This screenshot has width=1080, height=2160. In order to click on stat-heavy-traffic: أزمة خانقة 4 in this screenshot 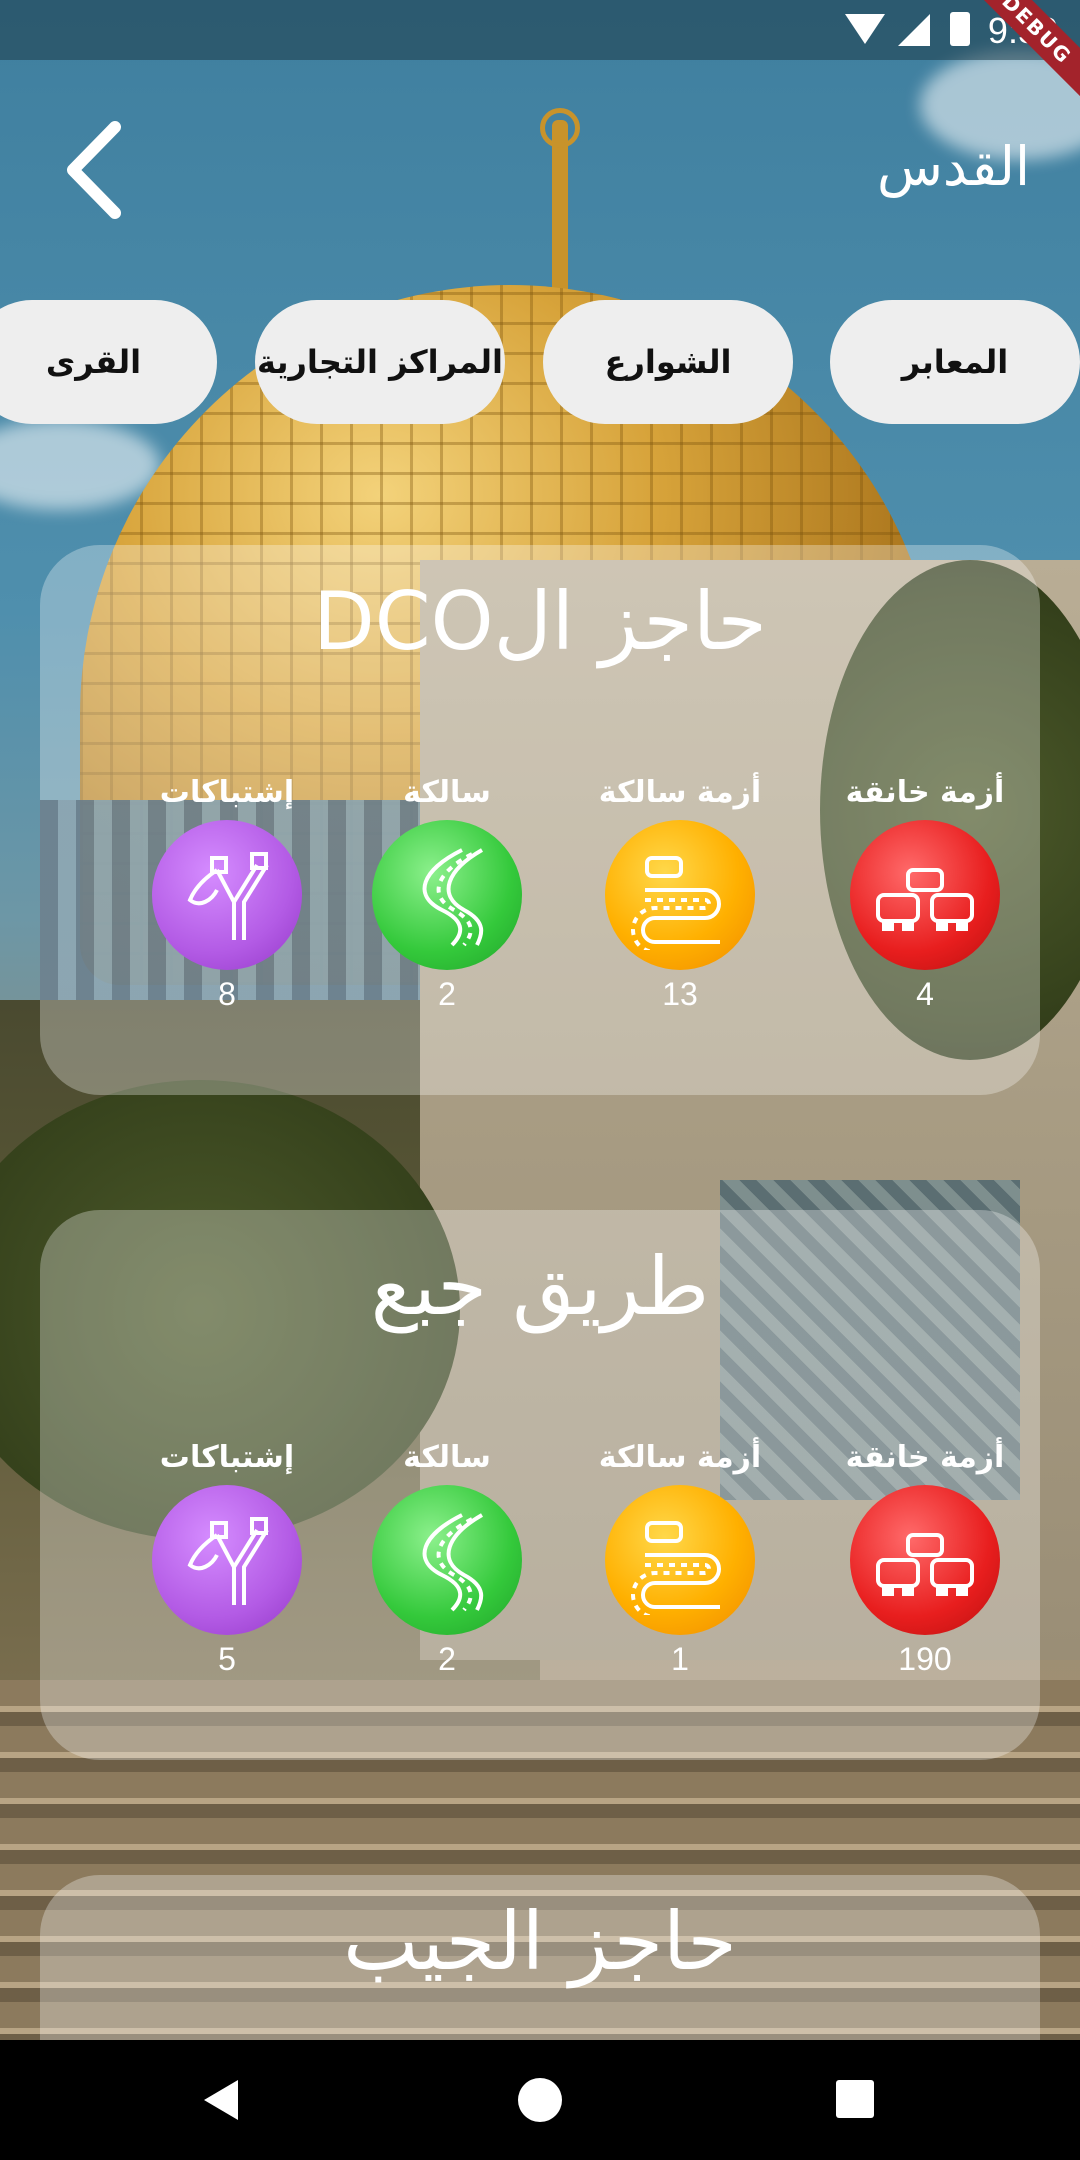, I will do `click(925, 894)`.